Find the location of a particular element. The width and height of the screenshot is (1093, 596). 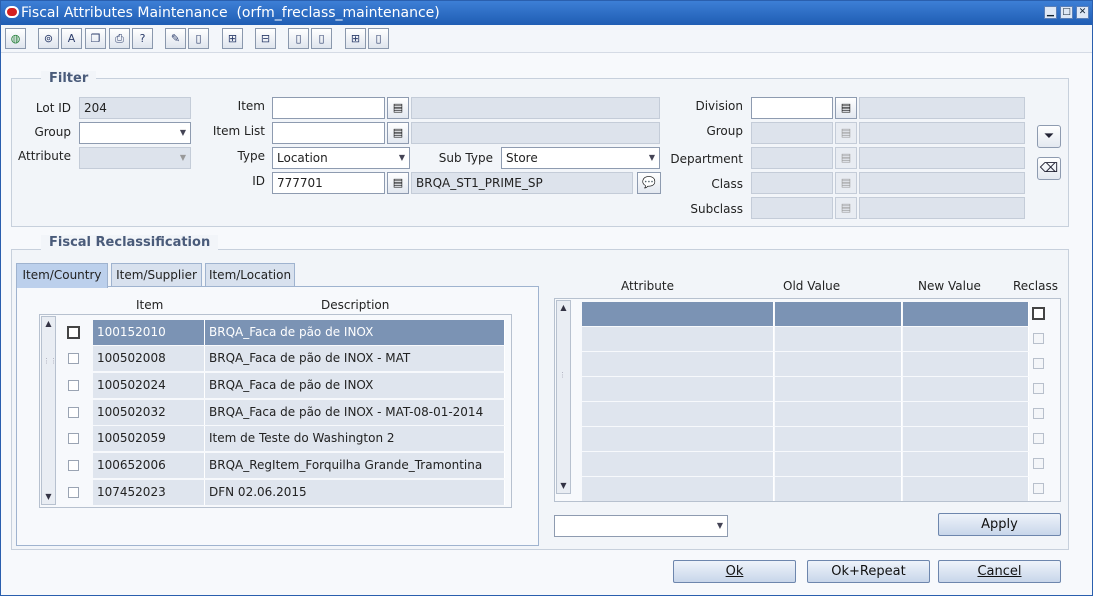

scroll-grip-icon: ⋮ is located at coordinates (564, 391).